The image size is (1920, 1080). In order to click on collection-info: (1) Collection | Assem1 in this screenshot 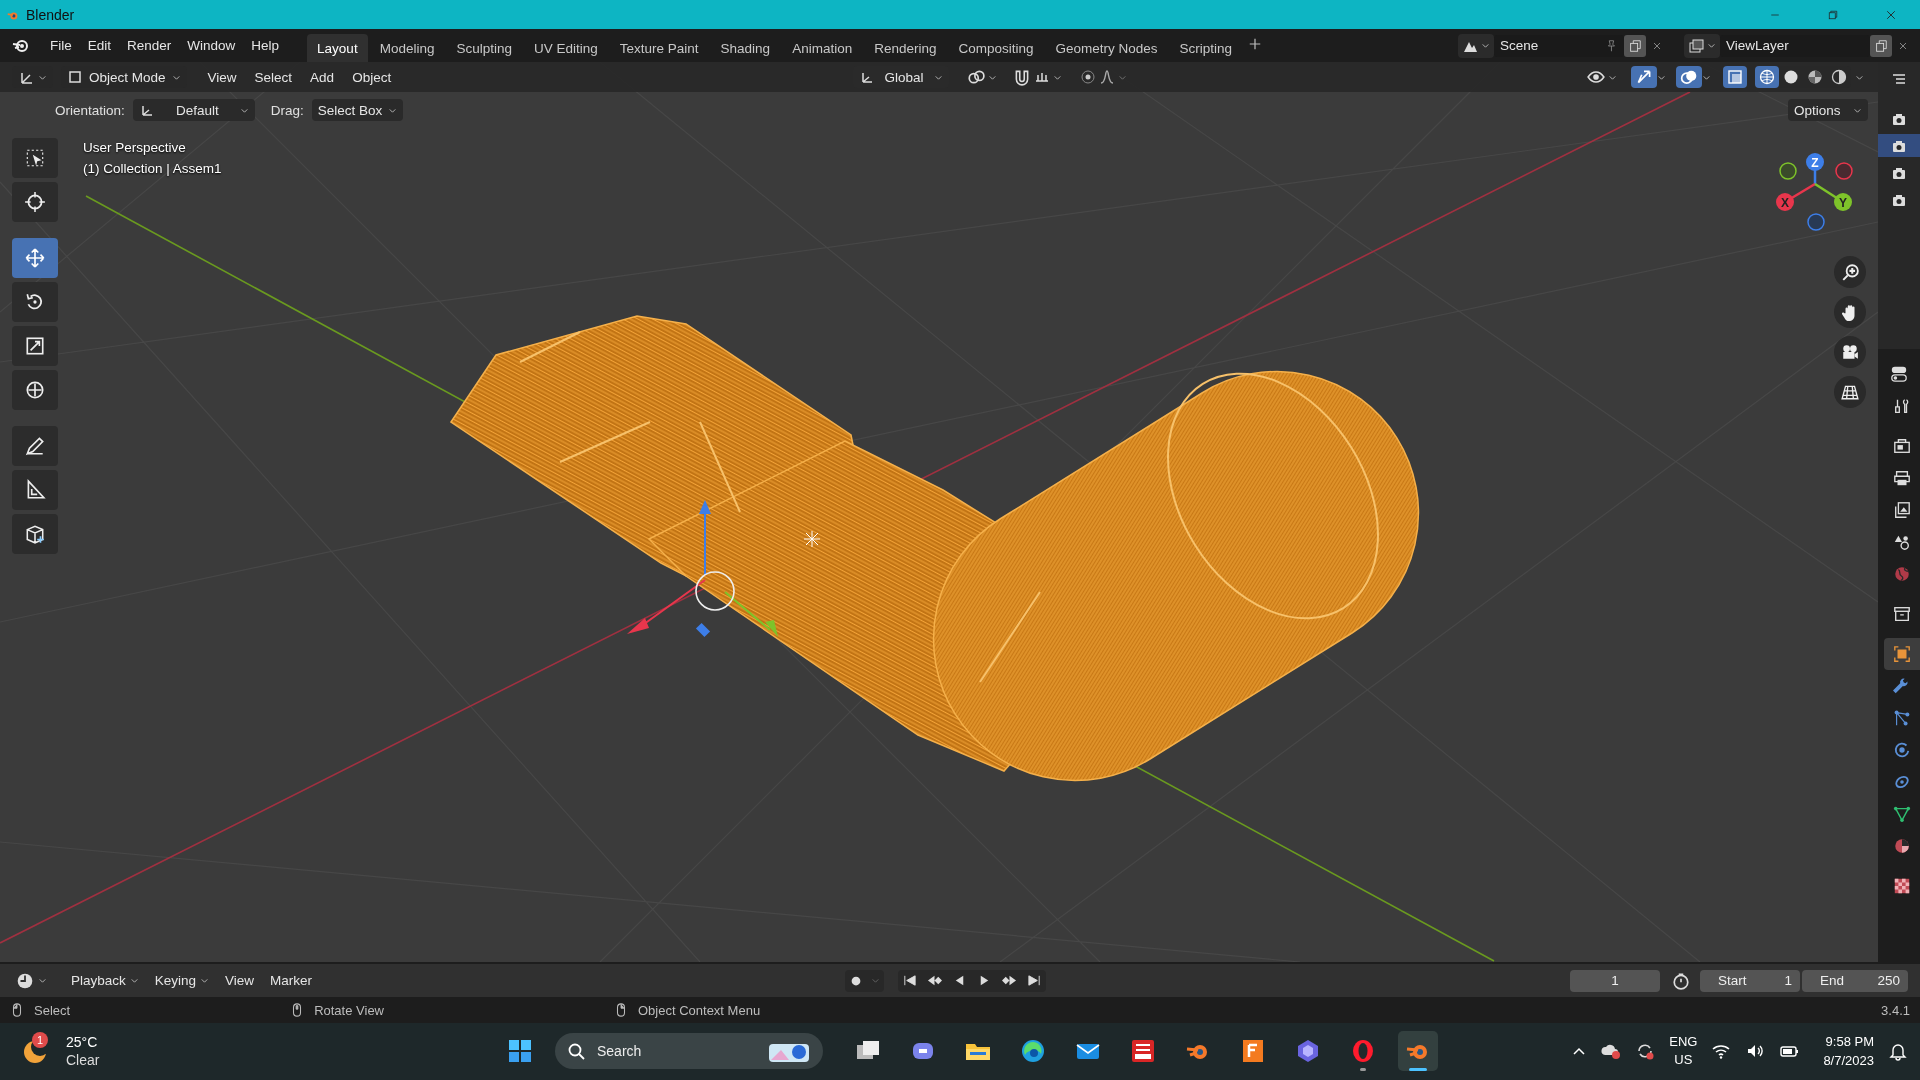, I will do `click(152, 168)`.